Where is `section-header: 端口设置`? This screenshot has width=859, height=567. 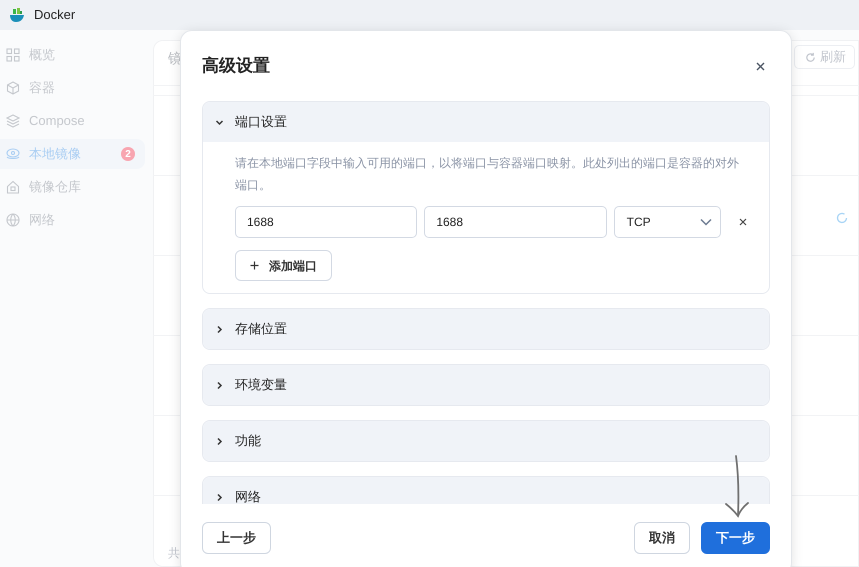 section-header: 端口设置 is located at coordinates (486, 122).